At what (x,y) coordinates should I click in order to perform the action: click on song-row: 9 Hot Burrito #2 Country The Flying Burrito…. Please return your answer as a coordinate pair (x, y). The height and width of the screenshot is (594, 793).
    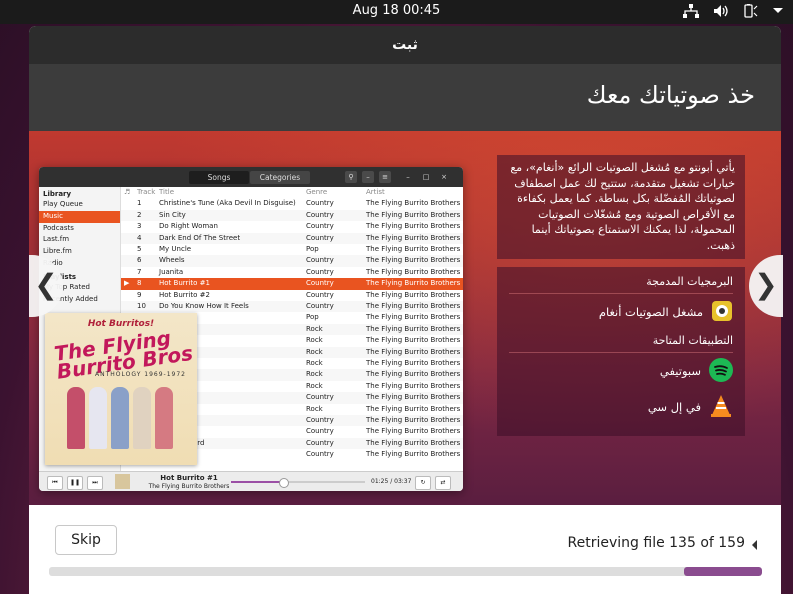
    Looking at the image, I should click on (292, 295).